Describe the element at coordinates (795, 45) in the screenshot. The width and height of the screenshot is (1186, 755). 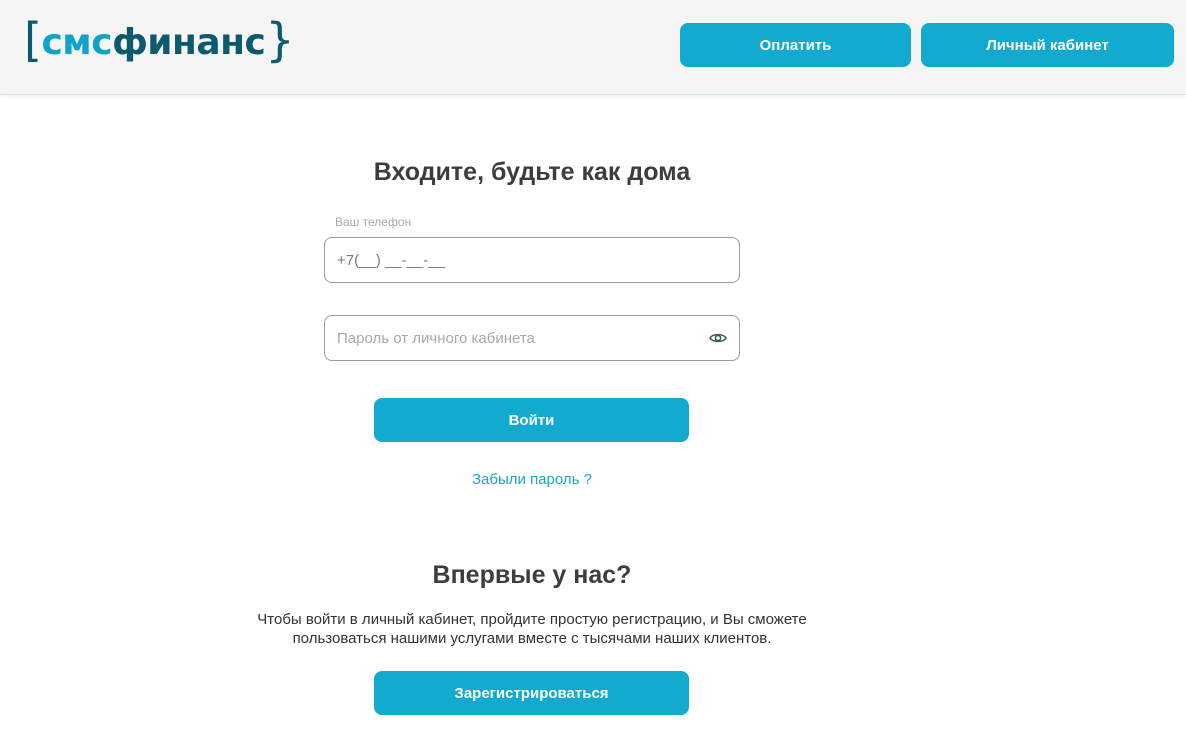
I see `pay-button: Оплатить` at that location.